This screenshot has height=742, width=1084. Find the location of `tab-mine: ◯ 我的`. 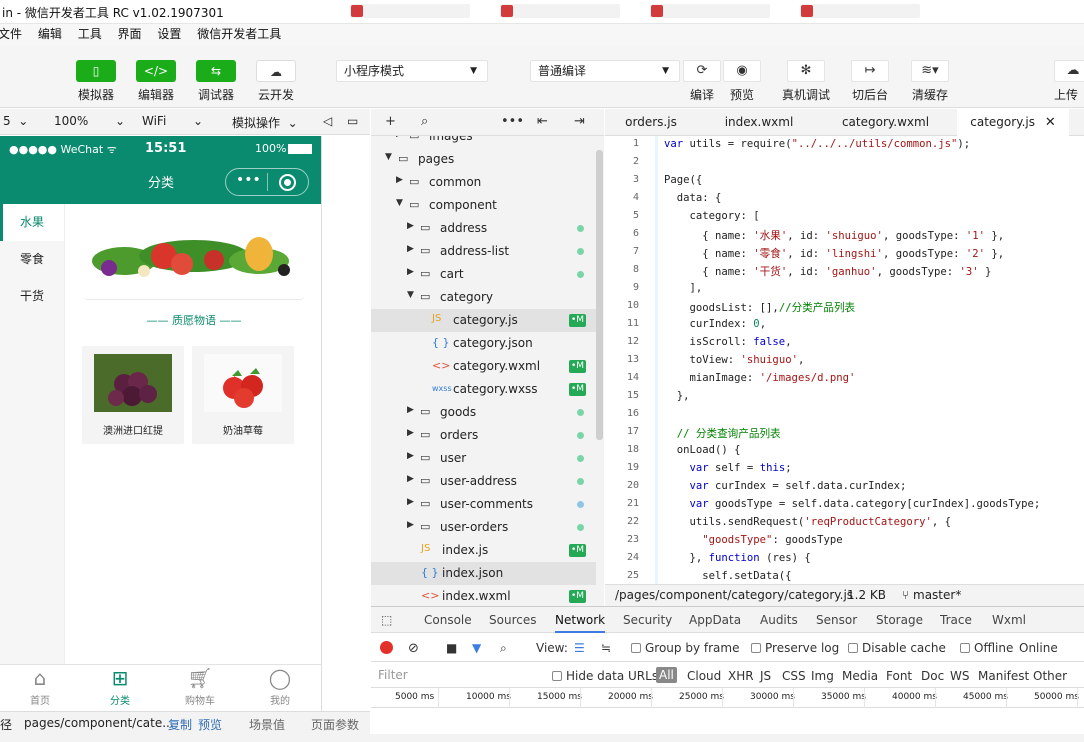

tab-mine: ◯ 我的 is located at coordinates (280, 686).